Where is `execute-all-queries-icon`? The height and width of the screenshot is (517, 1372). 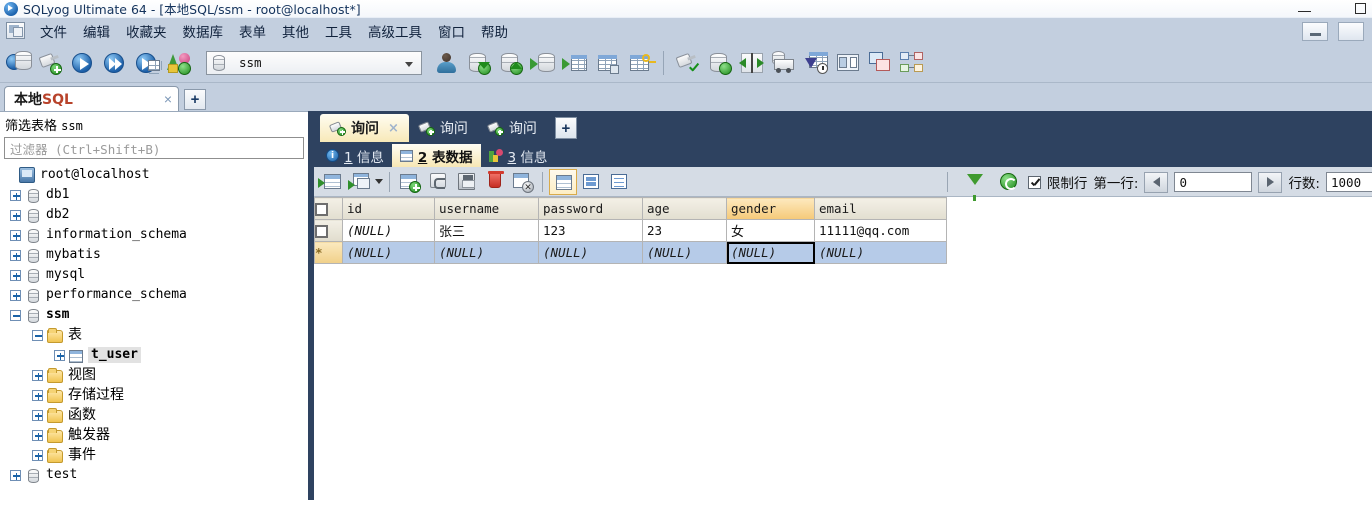 execute-all-queries-icon is located at coordinates (115, 63).